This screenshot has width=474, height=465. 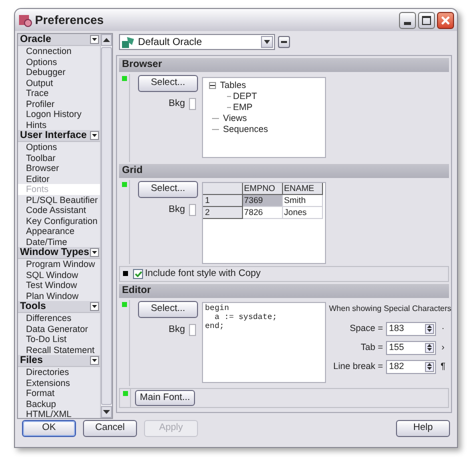 What do you see at coordinates (59, 231) in the screenshot?
I see `sidebar-item: Appearance` at bounding box center [59, 231].